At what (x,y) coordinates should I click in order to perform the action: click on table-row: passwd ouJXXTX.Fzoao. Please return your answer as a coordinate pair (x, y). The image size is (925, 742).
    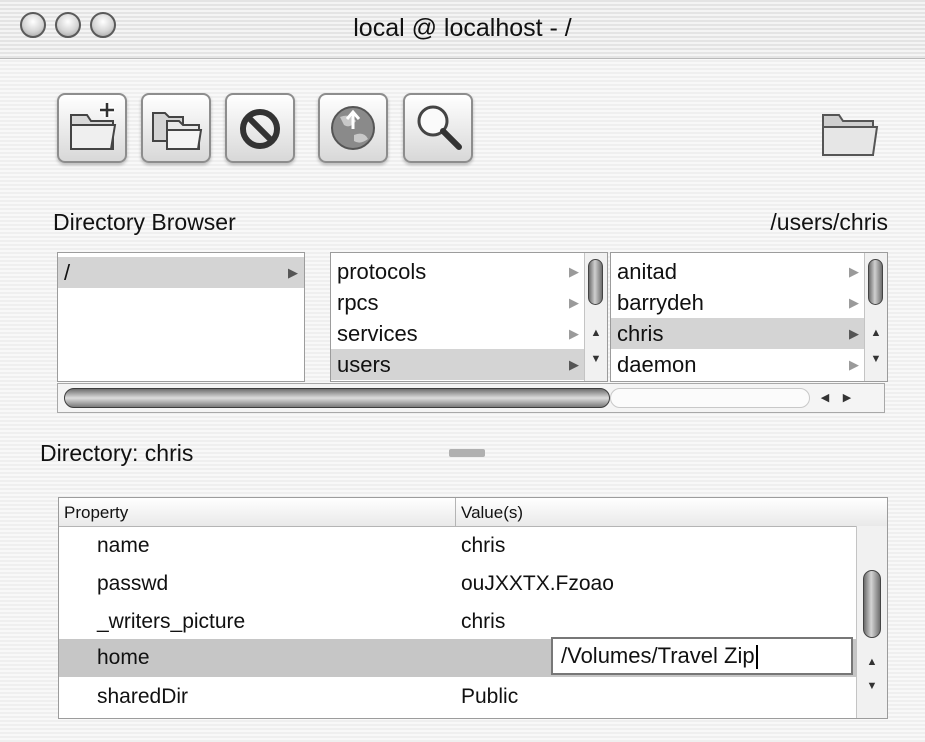
    Looking at the image, I should click on (458, 584).